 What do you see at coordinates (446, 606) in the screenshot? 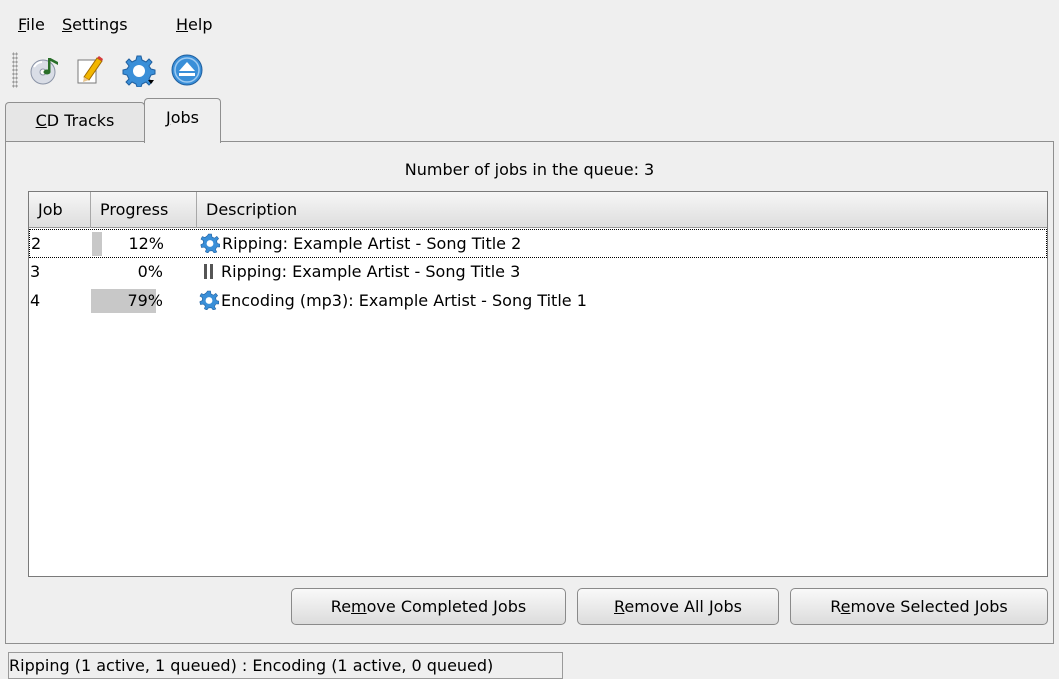
I see `remove-completed-rest: ove Completed Jobs` at bounding box center [446, 606].